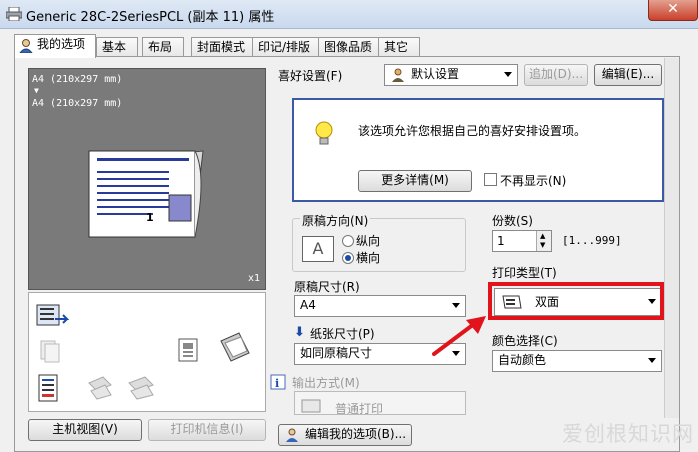 This screenshot has height=452, width=698. I want to click on original-size-label: 原稿尺寸(R), so click(327, 287).